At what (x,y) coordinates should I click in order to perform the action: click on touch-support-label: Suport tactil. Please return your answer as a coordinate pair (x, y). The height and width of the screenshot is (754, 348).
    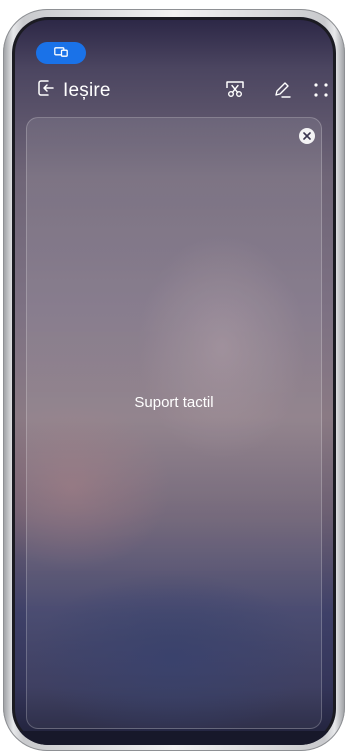
    Looking at the image, I should click on (174, 402).